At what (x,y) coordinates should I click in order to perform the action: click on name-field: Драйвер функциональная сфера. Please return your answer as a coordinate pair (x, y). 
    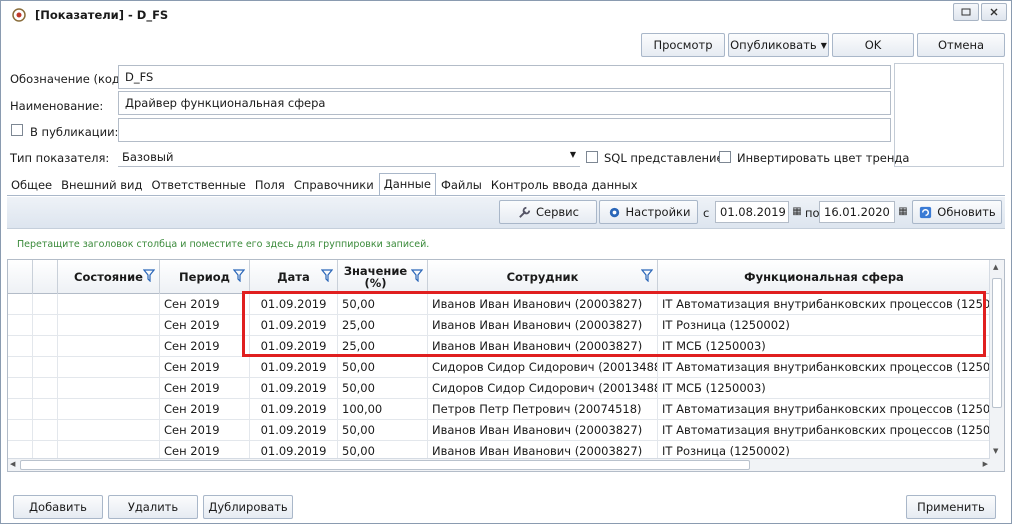
    Looking at the image, I should click on (504, 103).